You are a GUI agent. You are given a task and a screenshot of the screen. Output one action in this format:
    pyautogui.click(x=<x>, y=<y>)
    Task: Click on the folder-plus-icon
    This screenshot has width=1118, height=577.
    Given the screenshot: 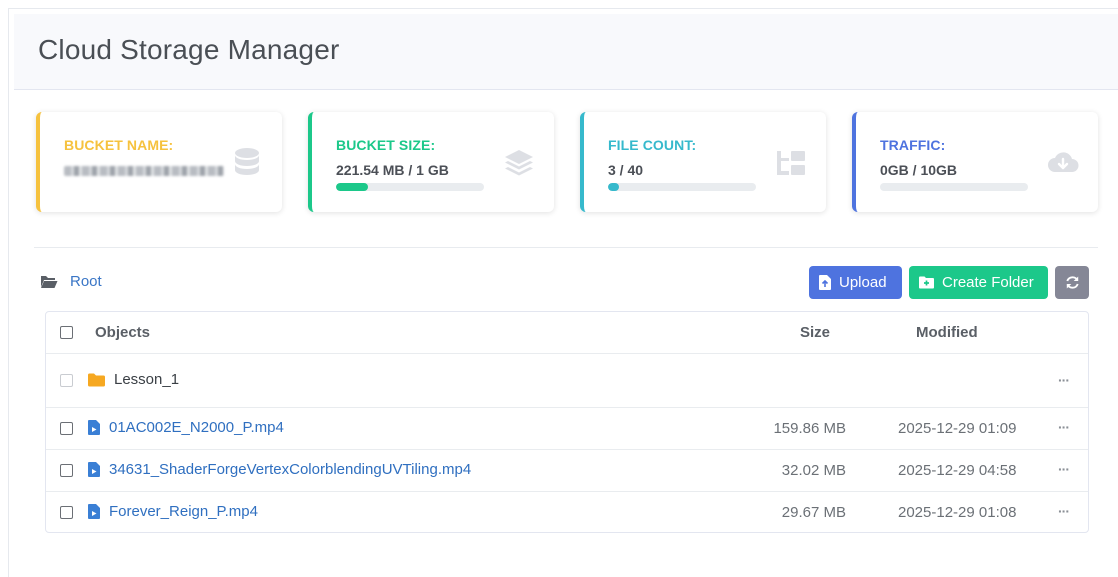 What is the action you would take?
    pyautogui.click(x=926, y=282)
    